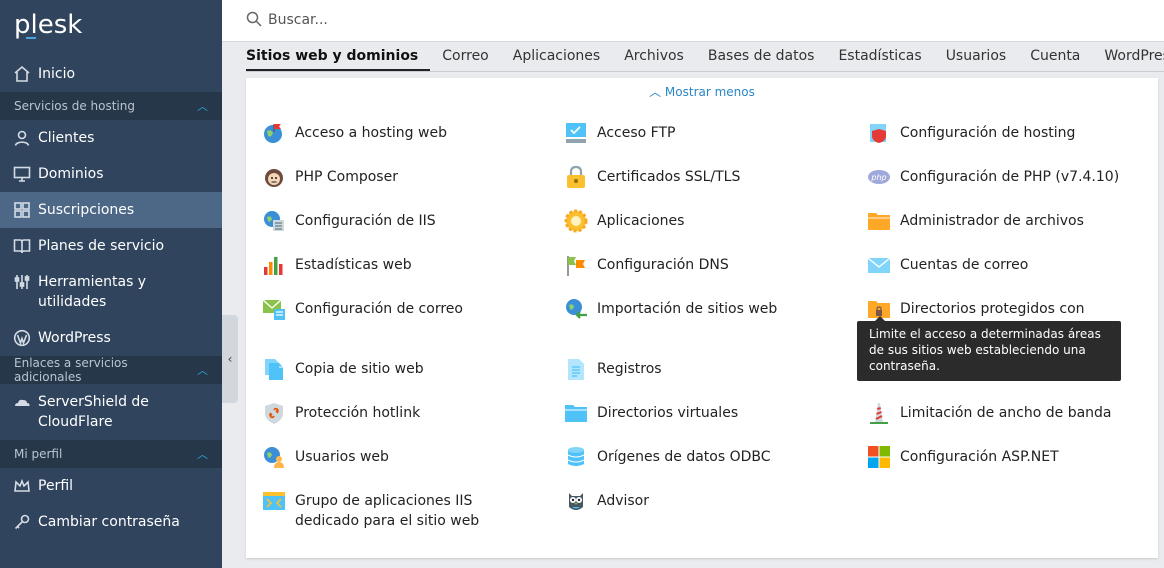 Image resolution: width=1164 pixels, height=568 pixels. Describe the element at coordinates (22, 522) in the screenshot. I see `key-icon` at that location.